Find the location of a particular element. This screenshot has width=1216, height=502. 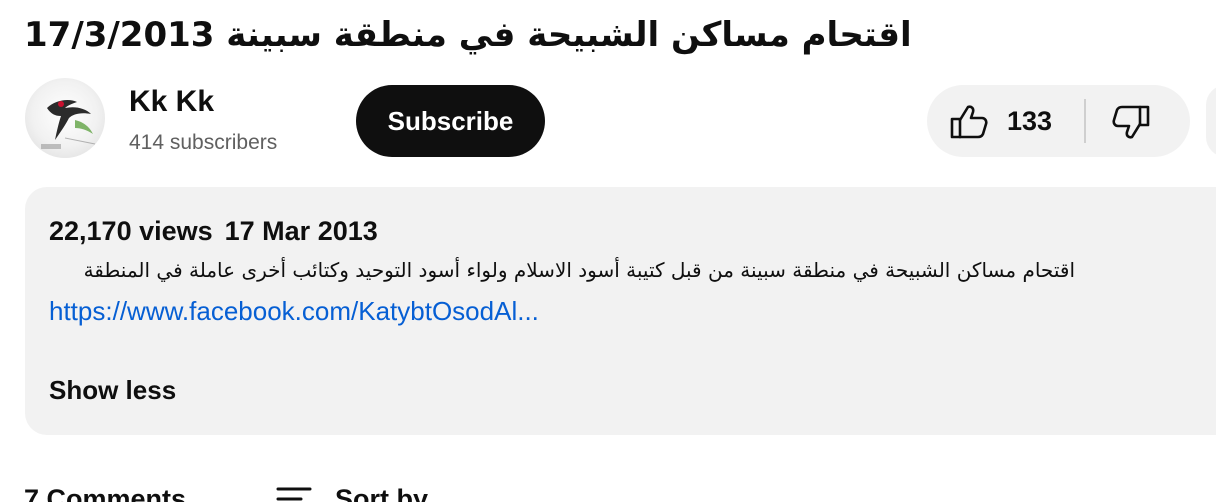

subscriber-count: 414 subscribers is located at coordinates (203, 142).